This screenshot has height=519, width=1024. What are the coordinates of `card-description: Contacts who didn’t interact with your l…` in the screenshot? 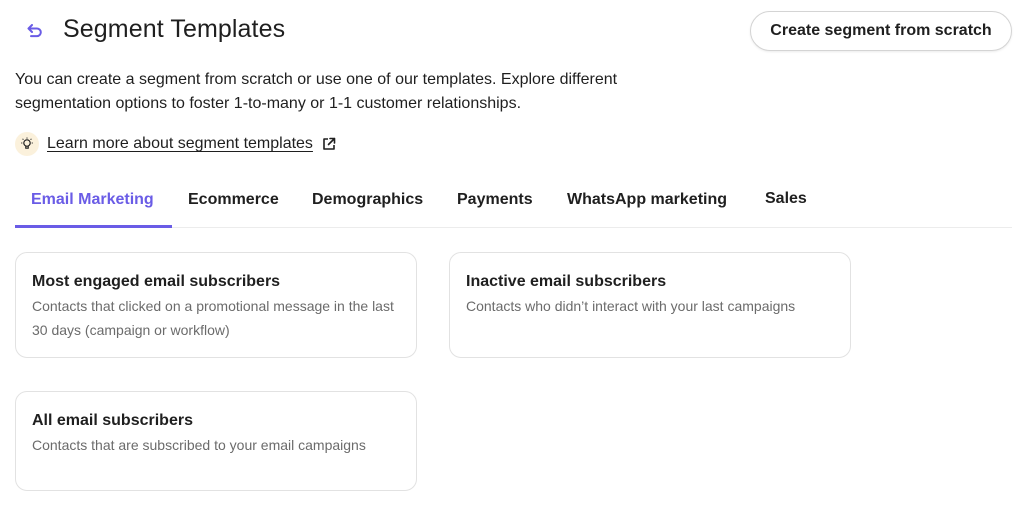 It's located at (631, 306).